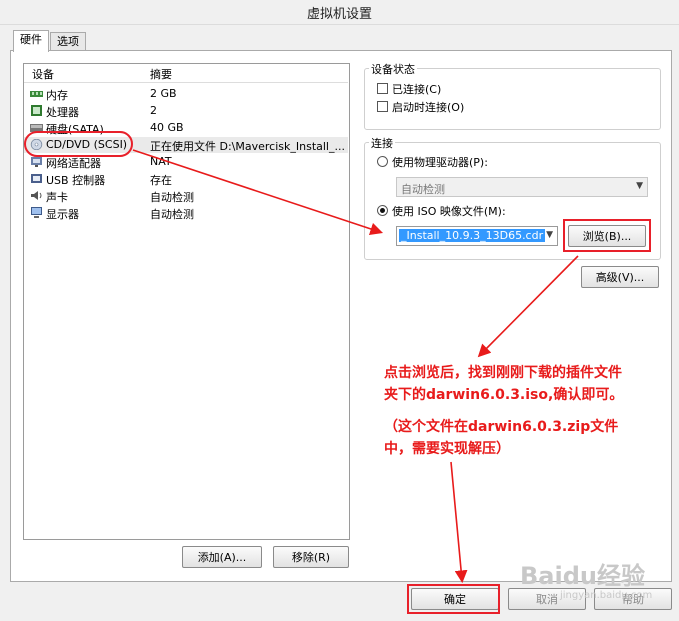  Describe the element at coordinates (503, 373) in the screenshot. I see `annotation-line-1: 点击浏览后，找到刚刚下载的插件文件` at that location.